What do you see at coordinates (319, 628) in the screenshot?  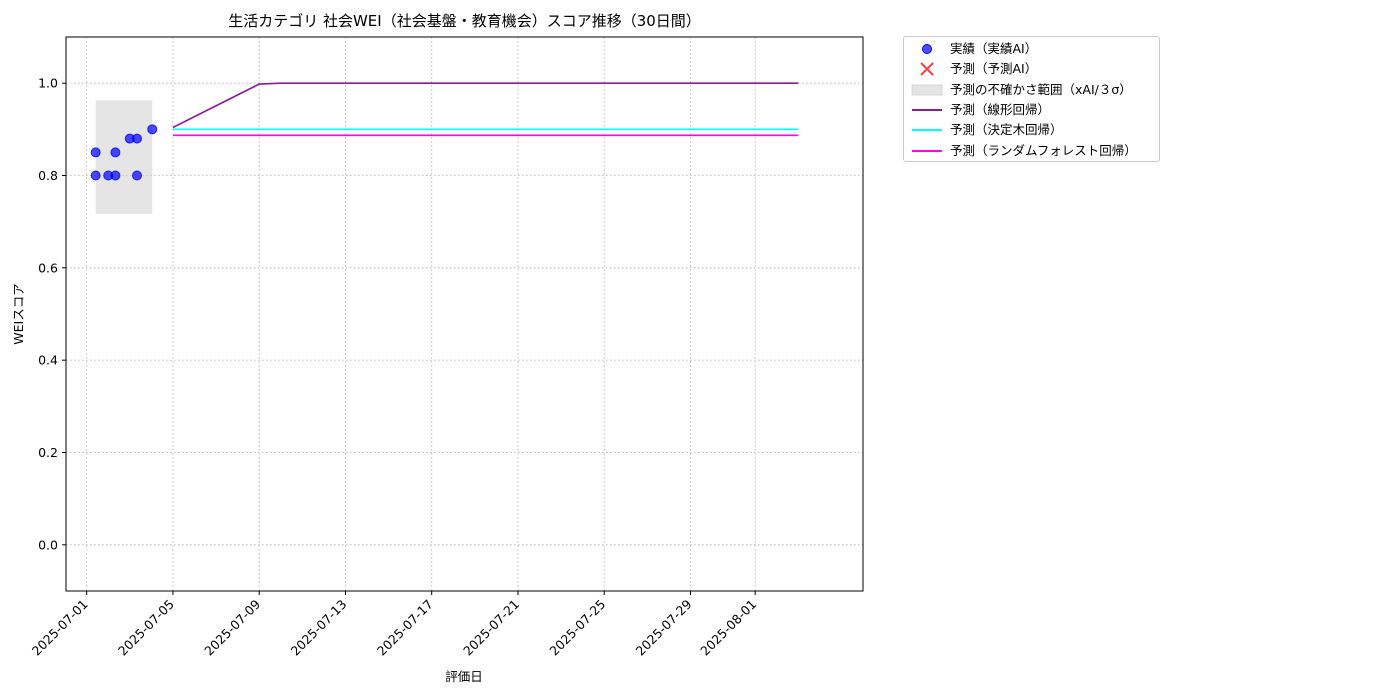 I see `x-tick-label: 2025-07-13` at bounding box center [319, 628].